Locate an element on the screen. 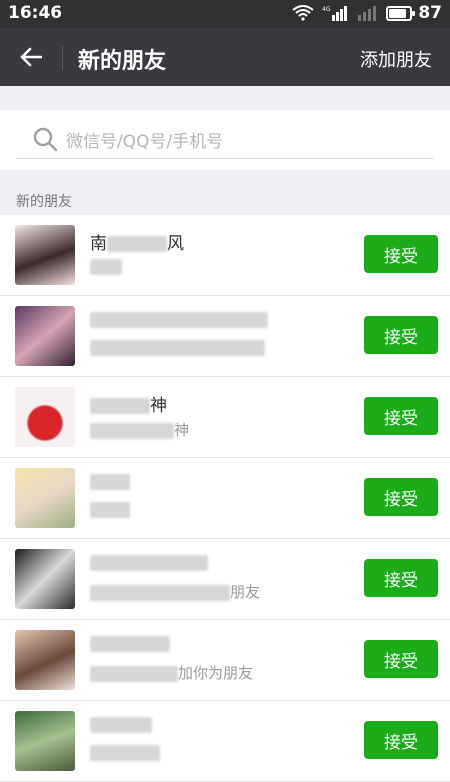  section-label: 新的朋友 is located at coordinates (44, 202).